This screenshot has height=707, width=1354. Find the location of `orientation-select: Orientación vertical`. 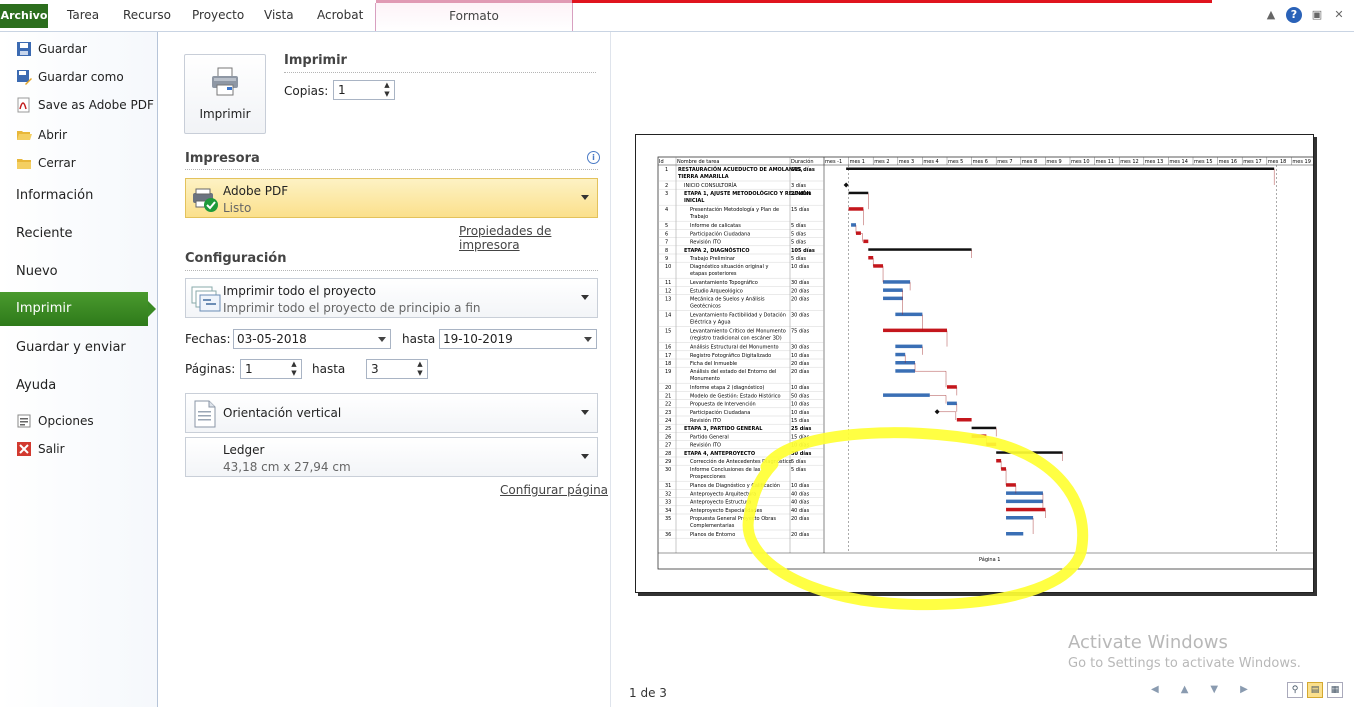

orientation-select: Orientación vertical is located at coordinates (391, 413).